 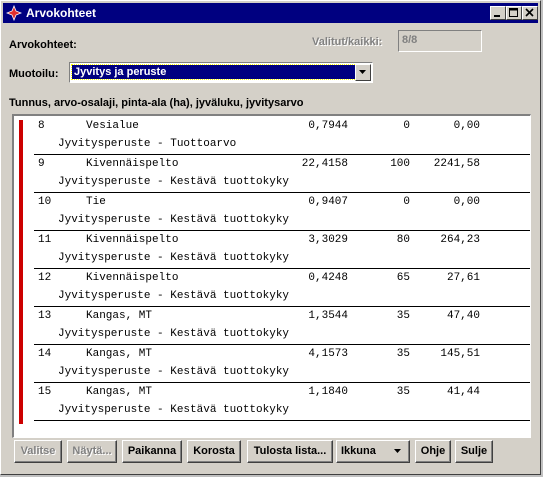 I want to click on arvokohteet-label: Arvokohteet:, so click(x=43, y=45).